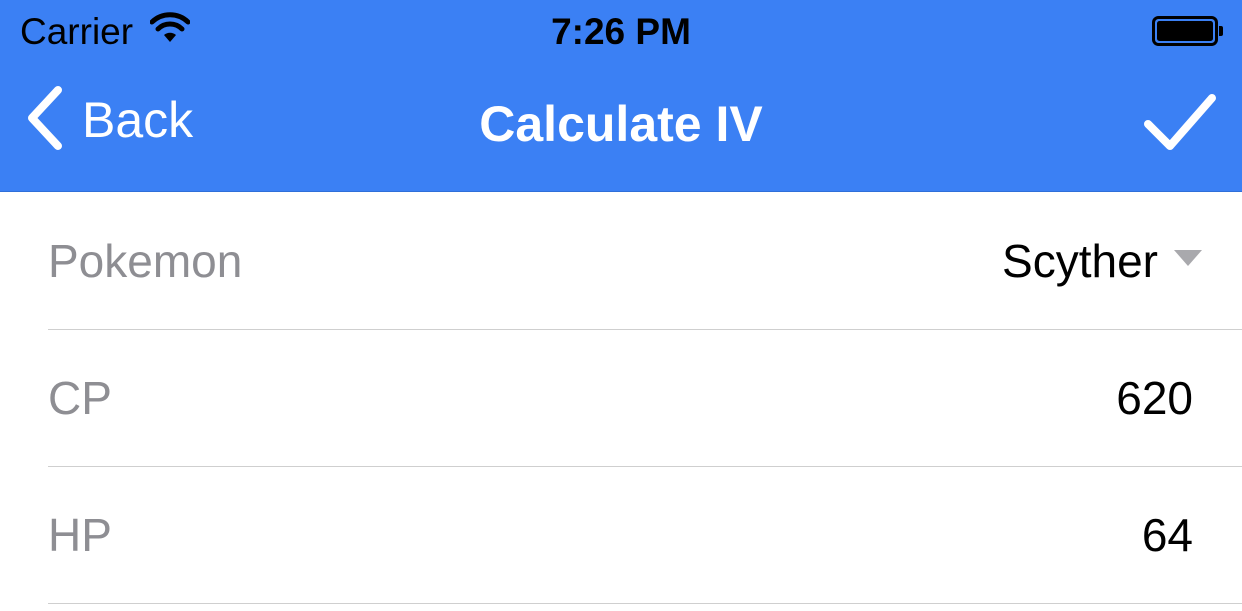  What do you see at coordinates (1180, 127) in the screenshot?
I see `checkmark-icon` at bounding box center [1180, 127].